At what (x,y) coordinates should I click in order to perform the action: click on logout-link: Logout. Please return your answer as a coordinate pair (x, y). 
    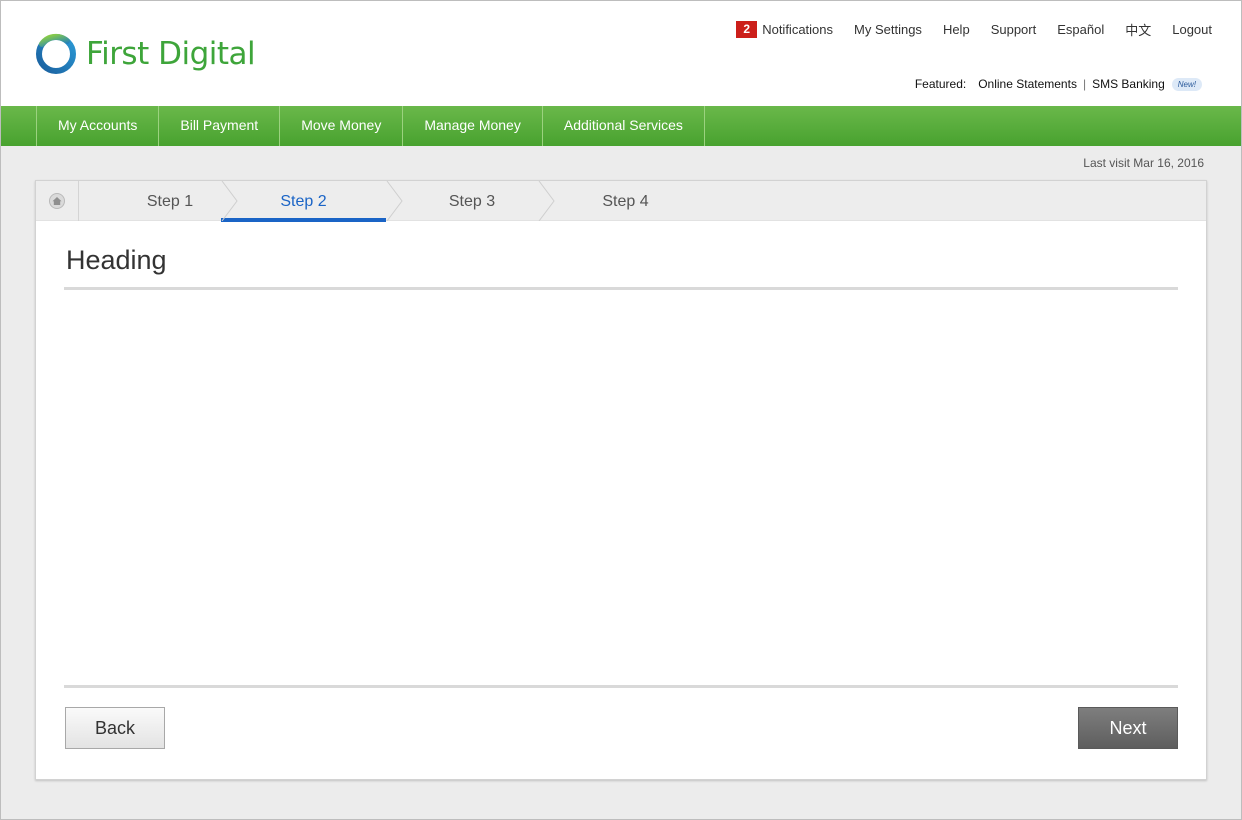
    Looking at the image, I should click on (1192, 29).